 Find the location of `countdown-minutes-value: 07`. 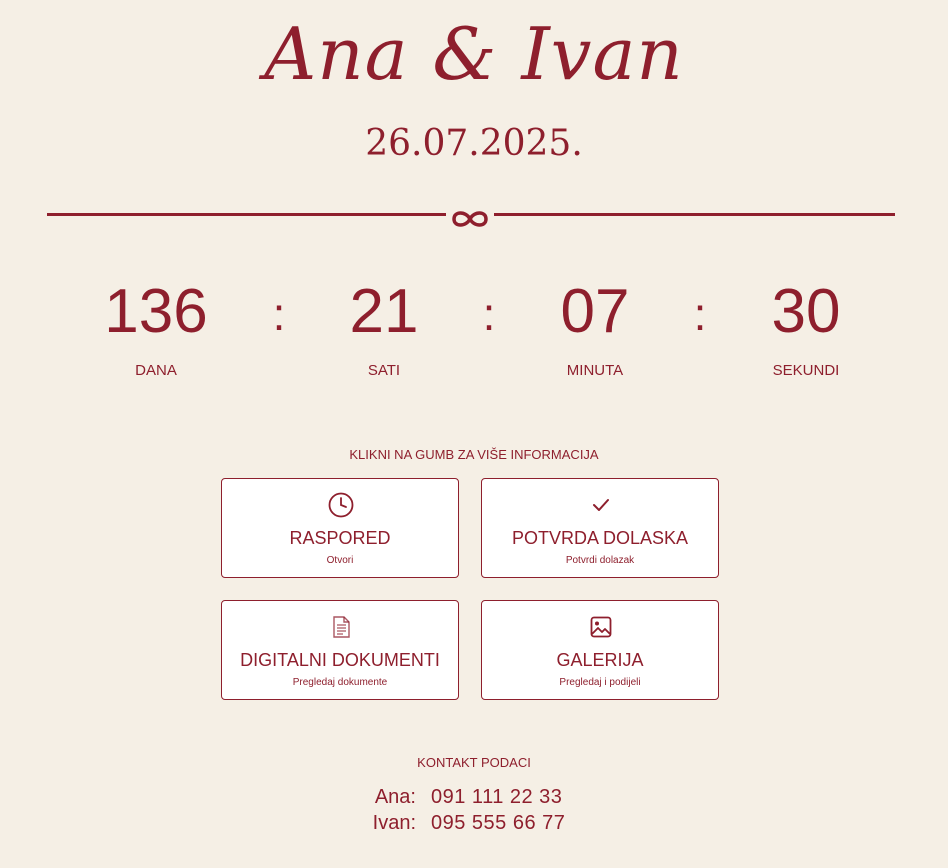

countdown-minutes-value: 07 is located at coordinates (595, 311).